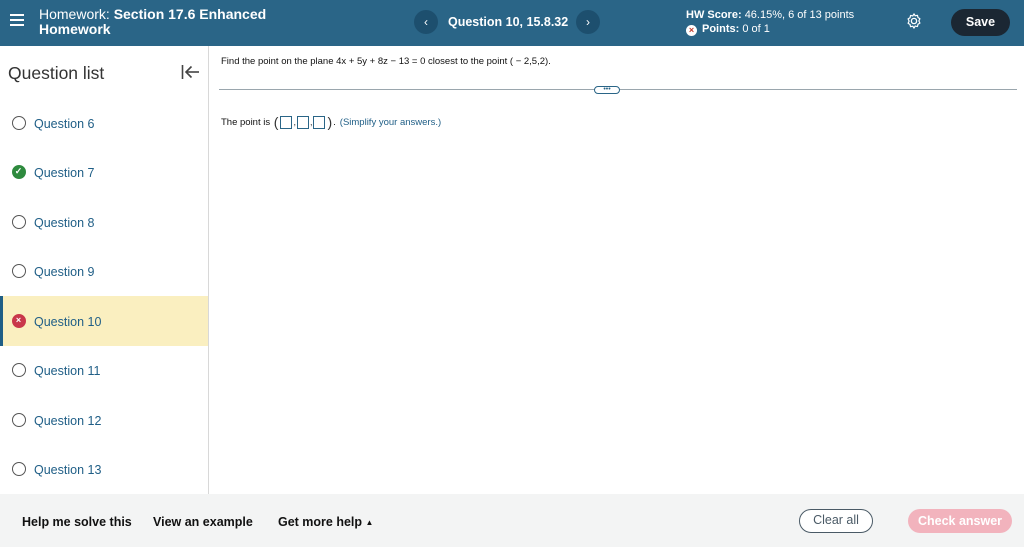  Describe the element at coordinates (302, 122) in the screenshot. I see `answer-input-y` at that location.